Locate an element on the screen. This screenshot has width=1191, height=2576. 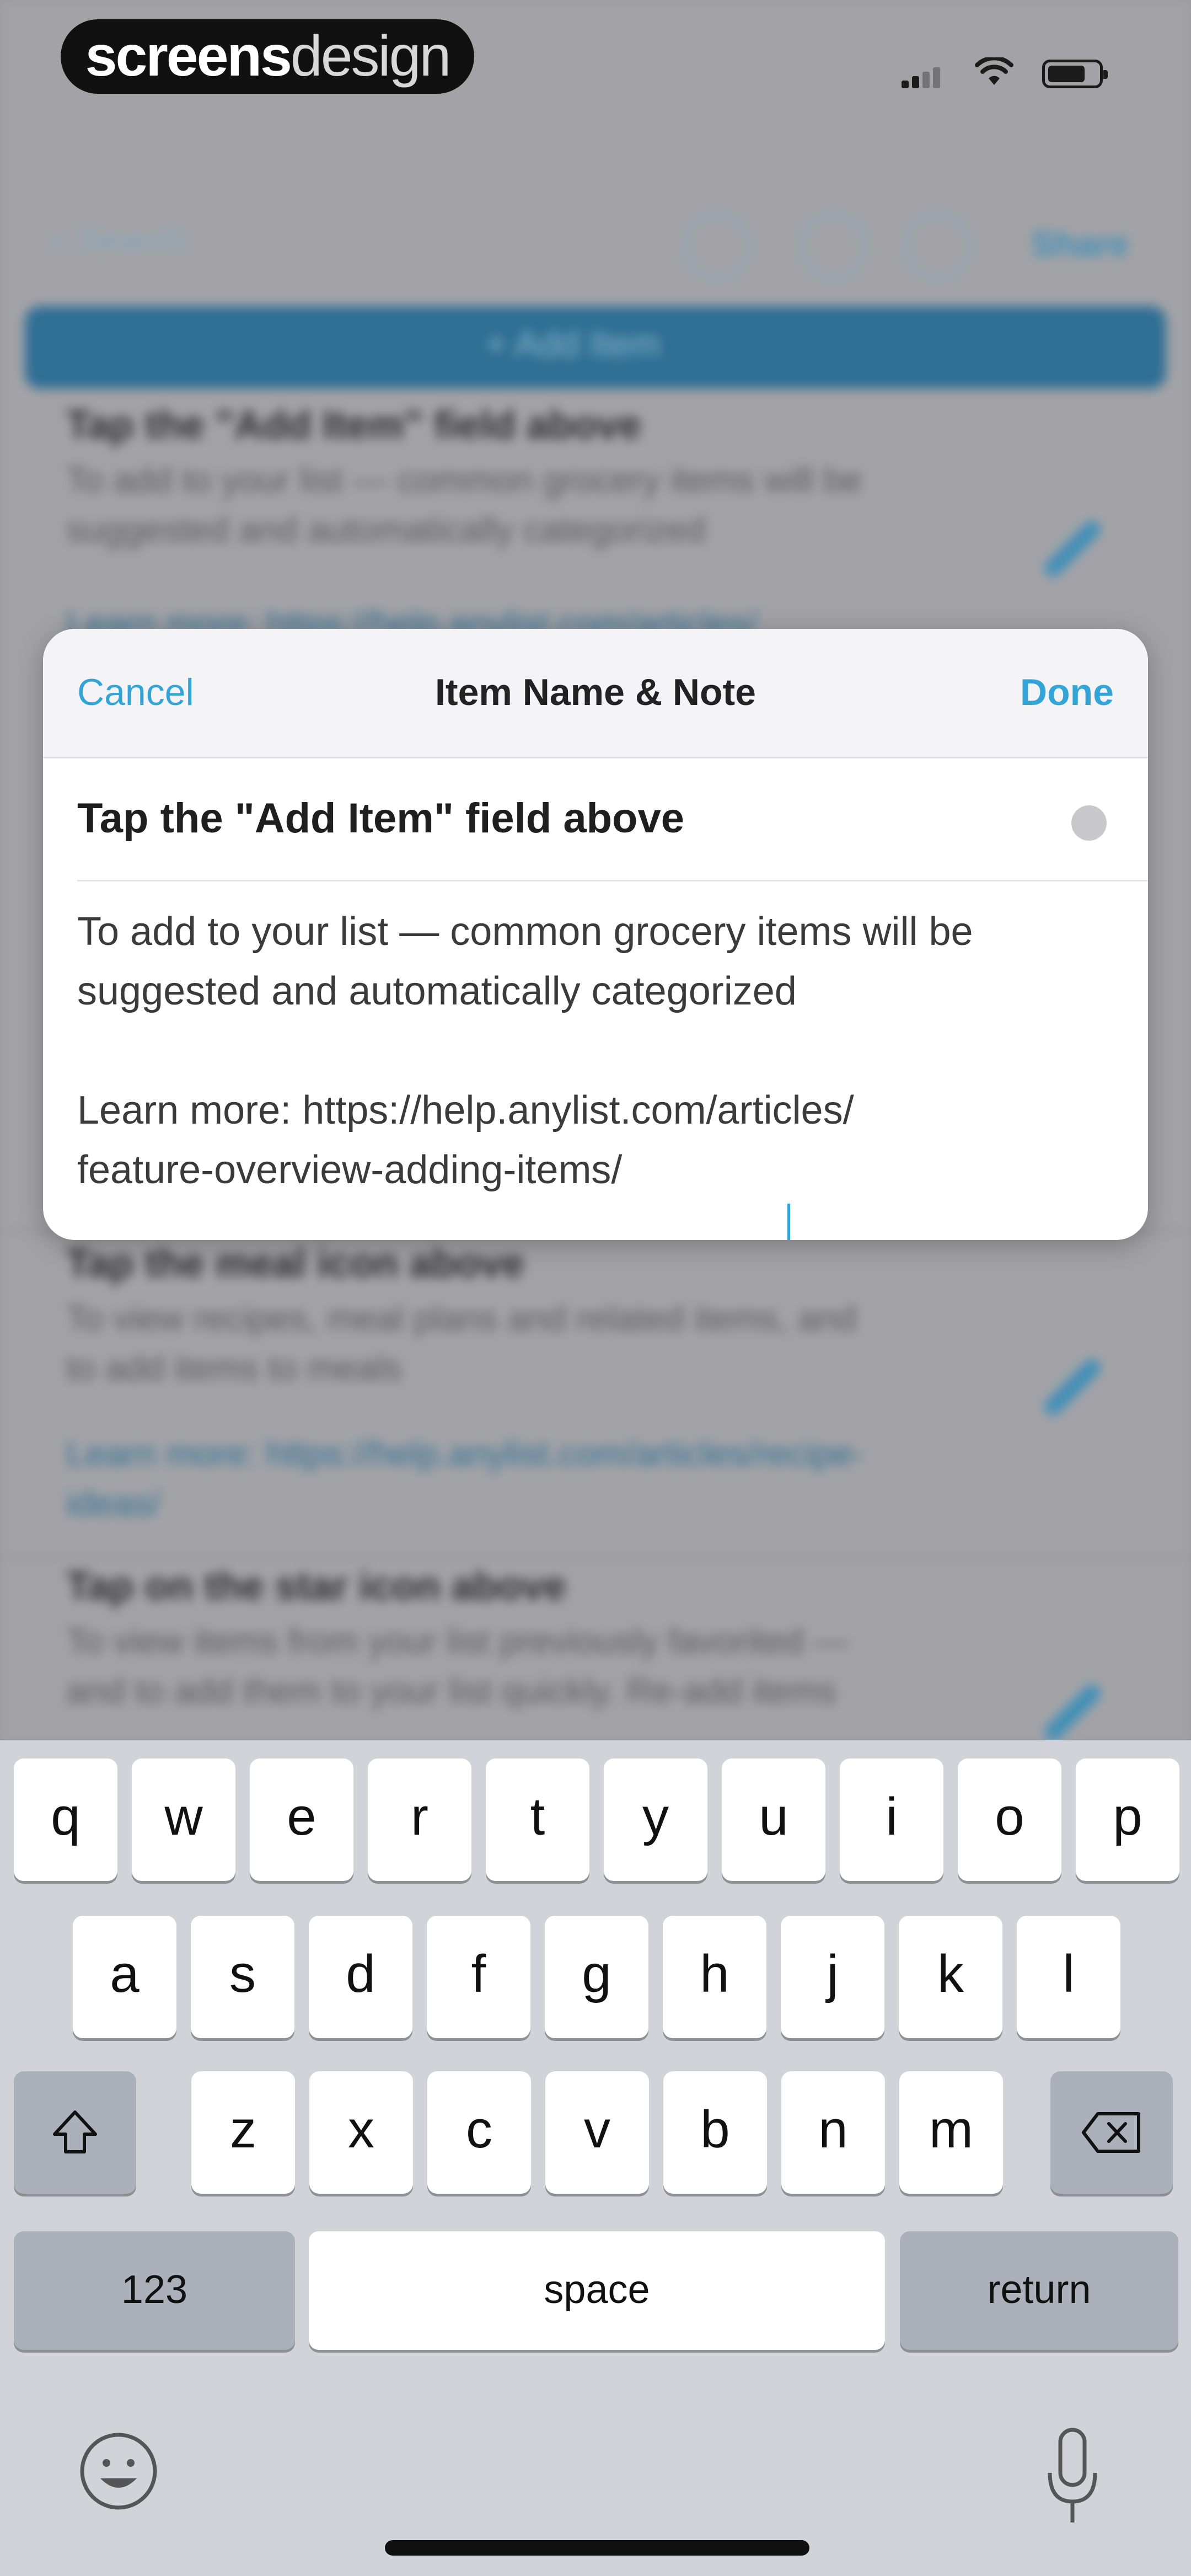
cellular-signal-icon is located at coordinates (921, 77).